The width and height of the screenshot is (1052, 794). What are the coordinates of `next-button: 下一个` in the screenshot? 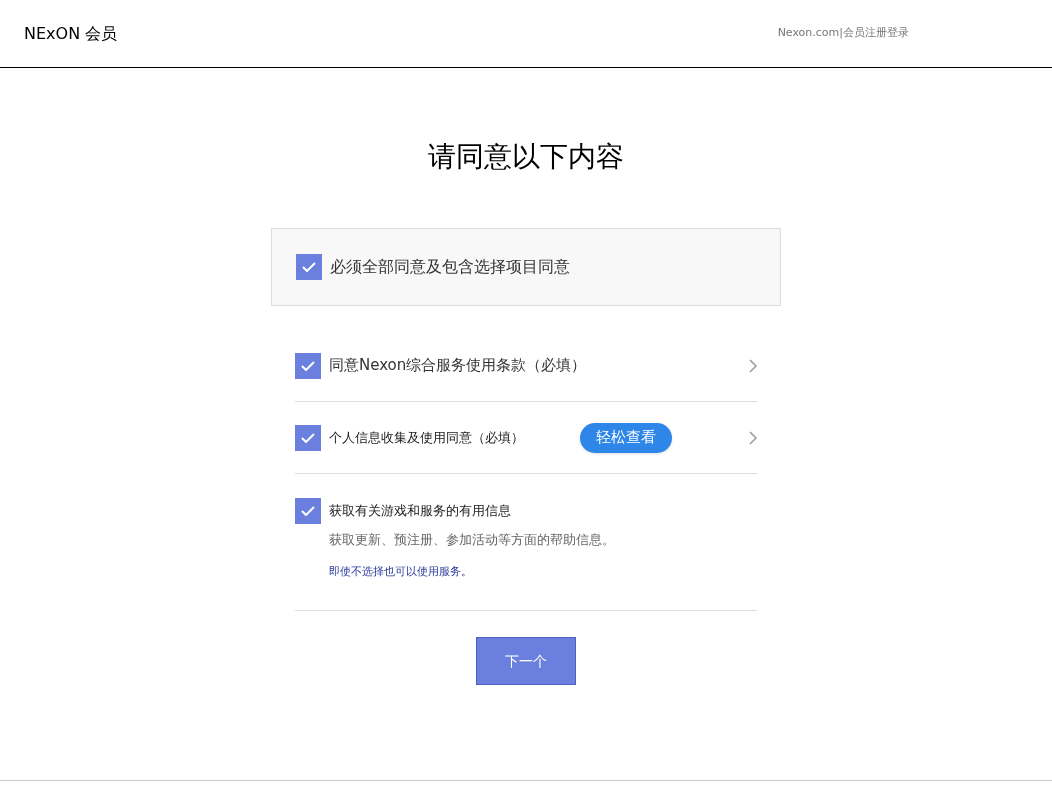 It's located at (526, 661).